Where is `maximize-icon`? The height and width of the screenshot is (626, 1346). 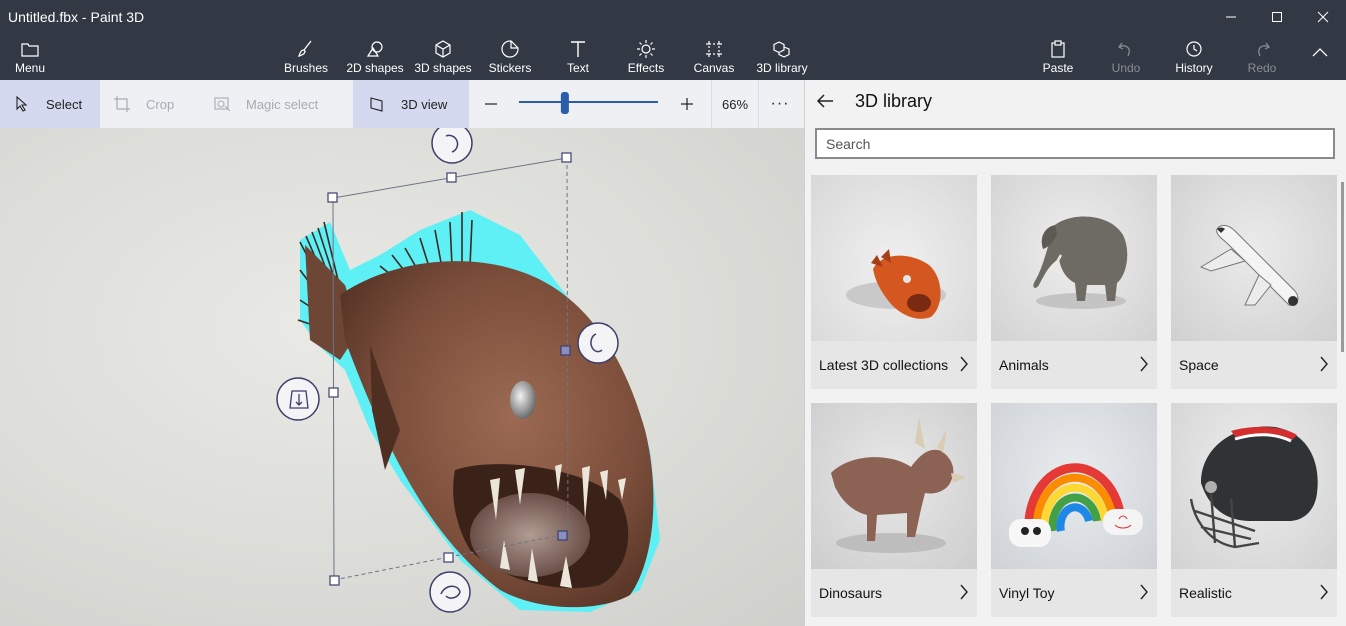 maximize-icon is located at coordinates (1277, 16).